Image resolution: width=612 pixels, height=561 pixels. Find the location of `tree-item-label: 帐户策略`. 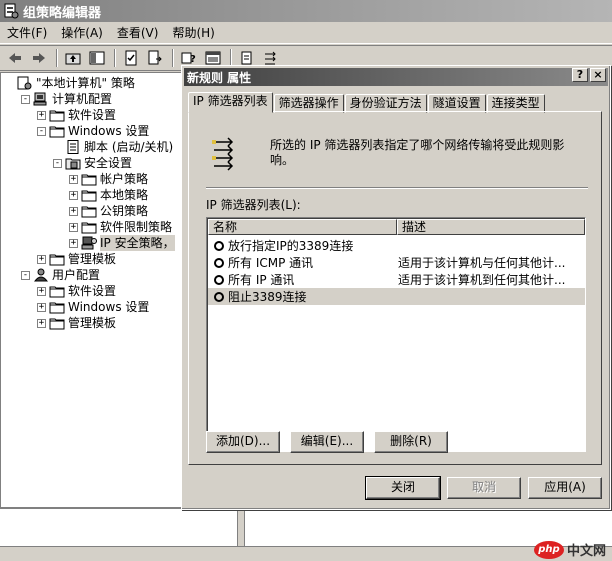

tree-item-label: 帐户策略 is located at coordinates (124, 179).